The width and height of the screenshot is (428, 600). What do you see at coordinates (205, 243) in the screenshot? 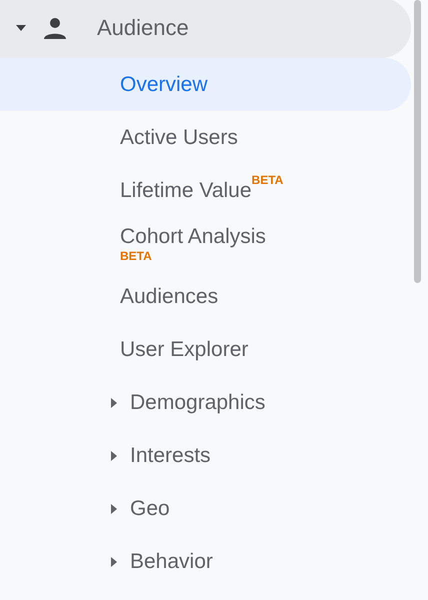
I see `nav-item: Cohort Analysis BETA` at bounding box center [205, 243].